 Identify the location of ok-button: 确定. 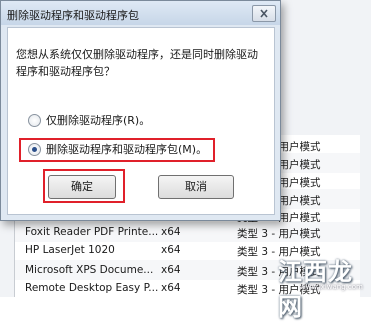
(82, 187).